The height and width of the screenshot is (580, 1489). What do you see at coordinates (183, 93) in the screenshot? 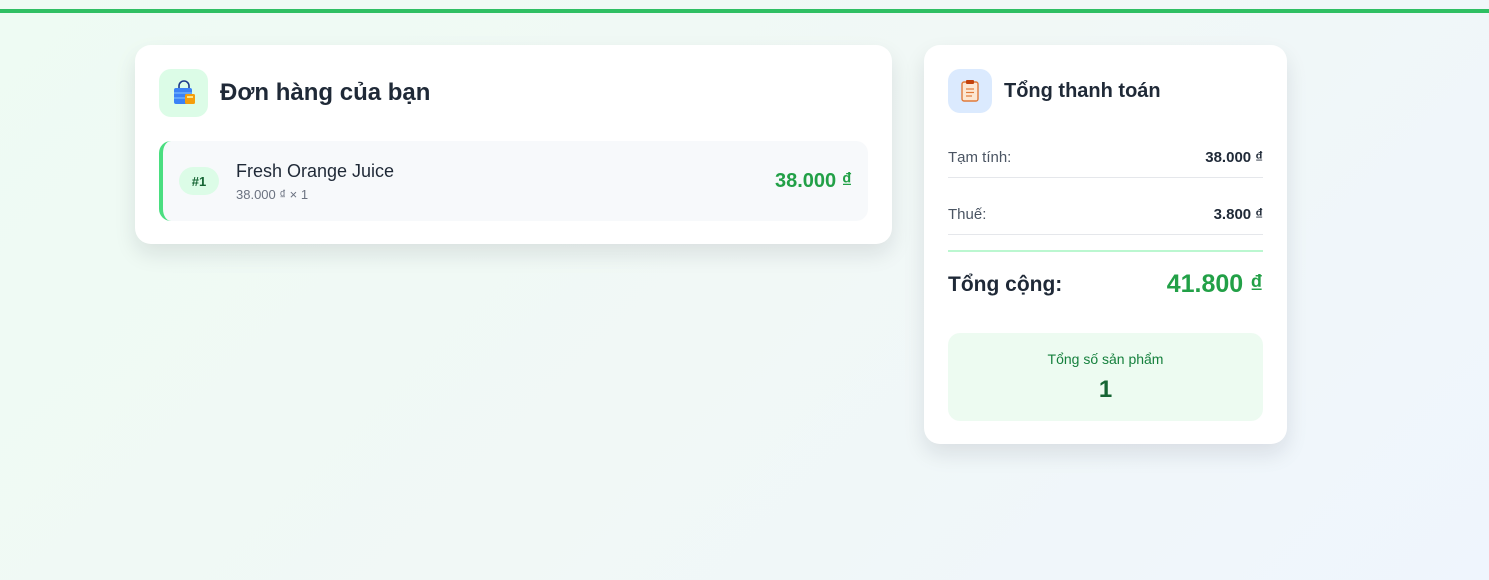
I see `shopping-bag-icon` at bounding box center [183, 93].